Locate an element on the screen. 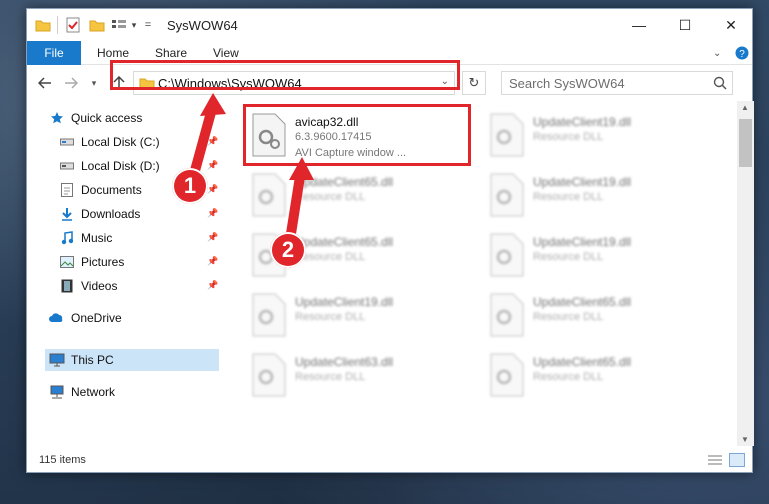 The height and width of the screenshot is (504, 769). step-2-badge: 2 is located at coordinates (288, 250).